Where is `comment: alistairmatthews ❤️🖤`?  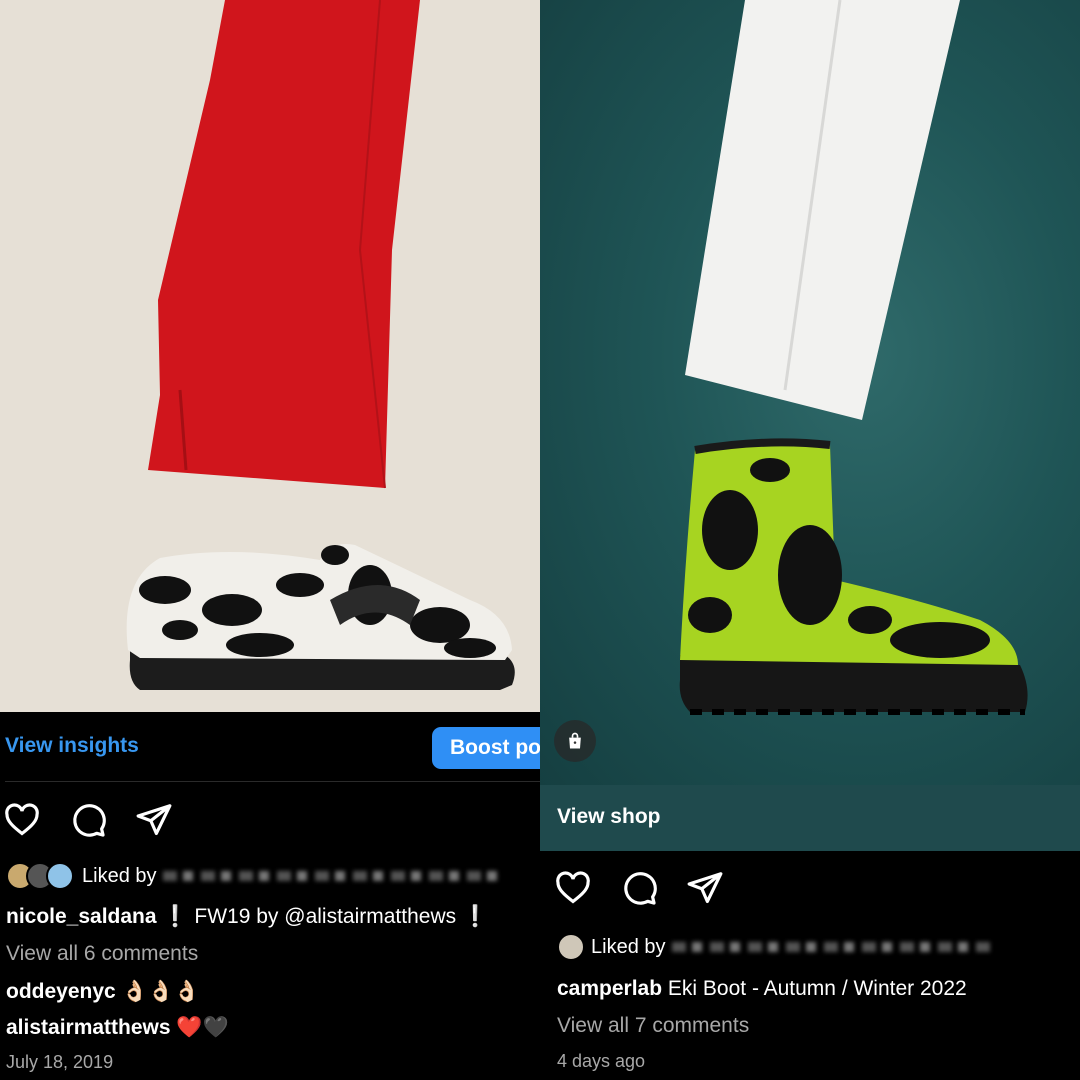 comment: alistairmatthews ❤️🖤 is located at coordinates (117, 1028).